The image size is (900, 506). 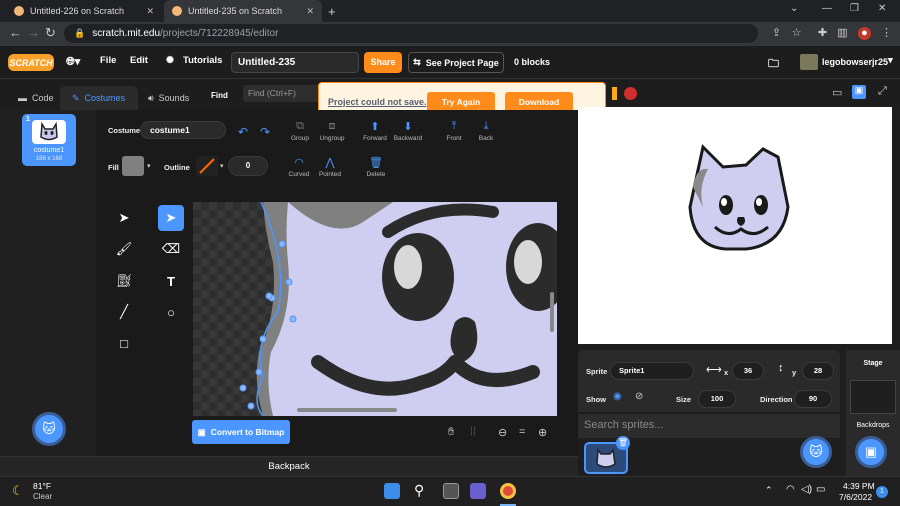 What do you see at coordinates (124, 249) in the screenshot?
I see `brush-tool: 🖌︎` at bounding box center [124, 249].